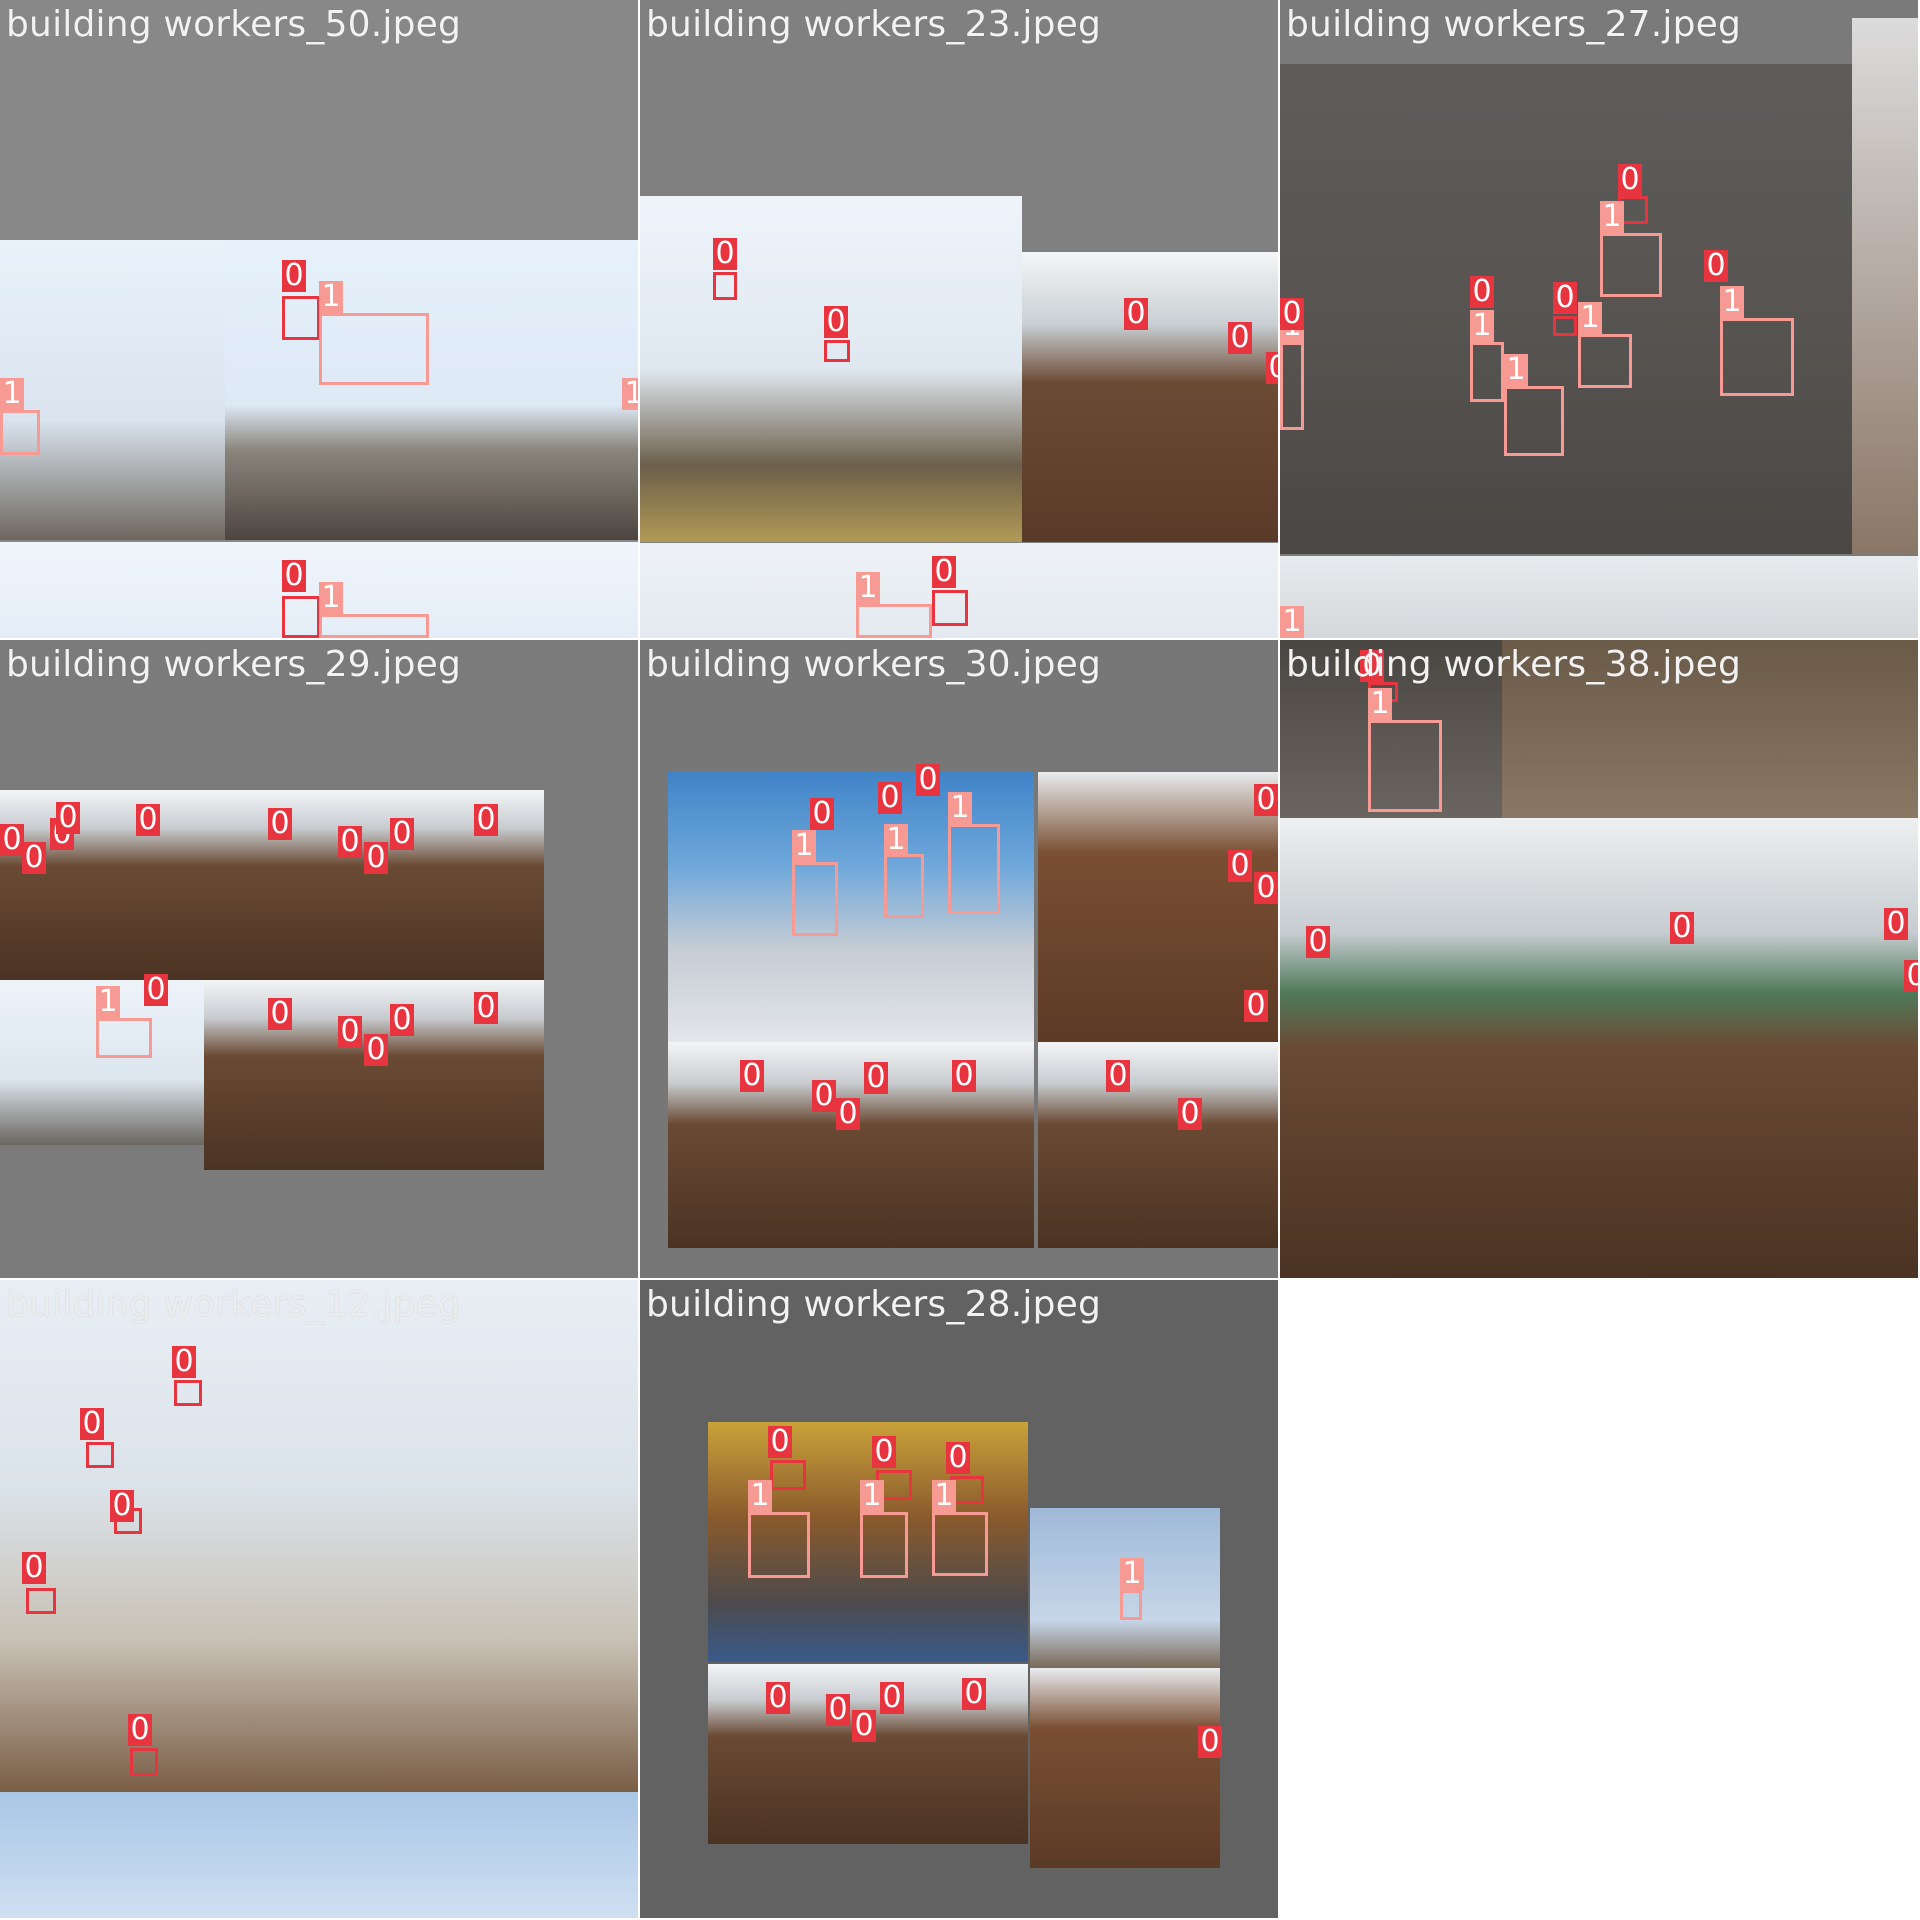 The width and height of the screenshot is (1920, 1920). Describe the element at coordinates (234, 1304) in the screenshot. I see `tile-title: building workers_12.jpeg` at that location.